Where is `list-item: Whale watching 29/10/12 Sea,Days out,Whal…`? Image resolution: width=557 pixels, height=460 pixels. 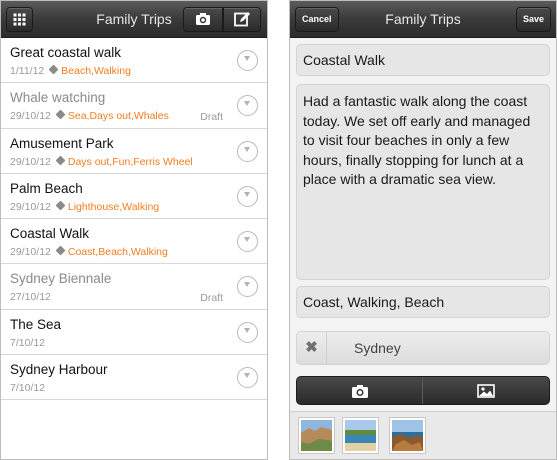
list-item: Whale watching 29/10/12 Sea,Days out,Whal… is located at coordinates (134, 106).